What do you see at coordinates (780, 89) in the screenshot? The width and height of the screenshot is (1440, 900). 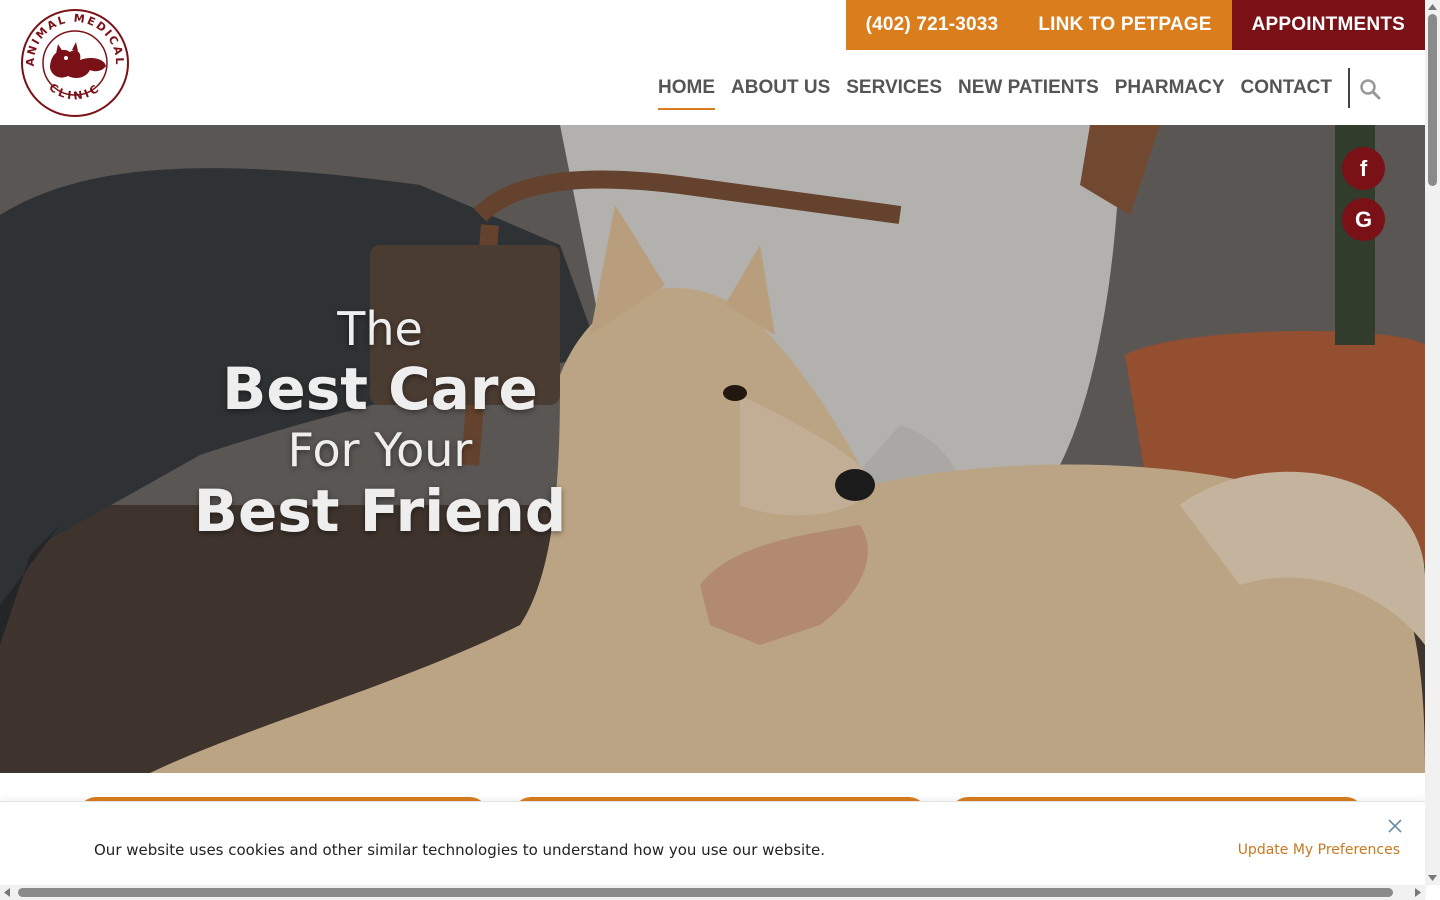 I see `nav-about-us: ABOUT US` at bounding box center [780, 89].